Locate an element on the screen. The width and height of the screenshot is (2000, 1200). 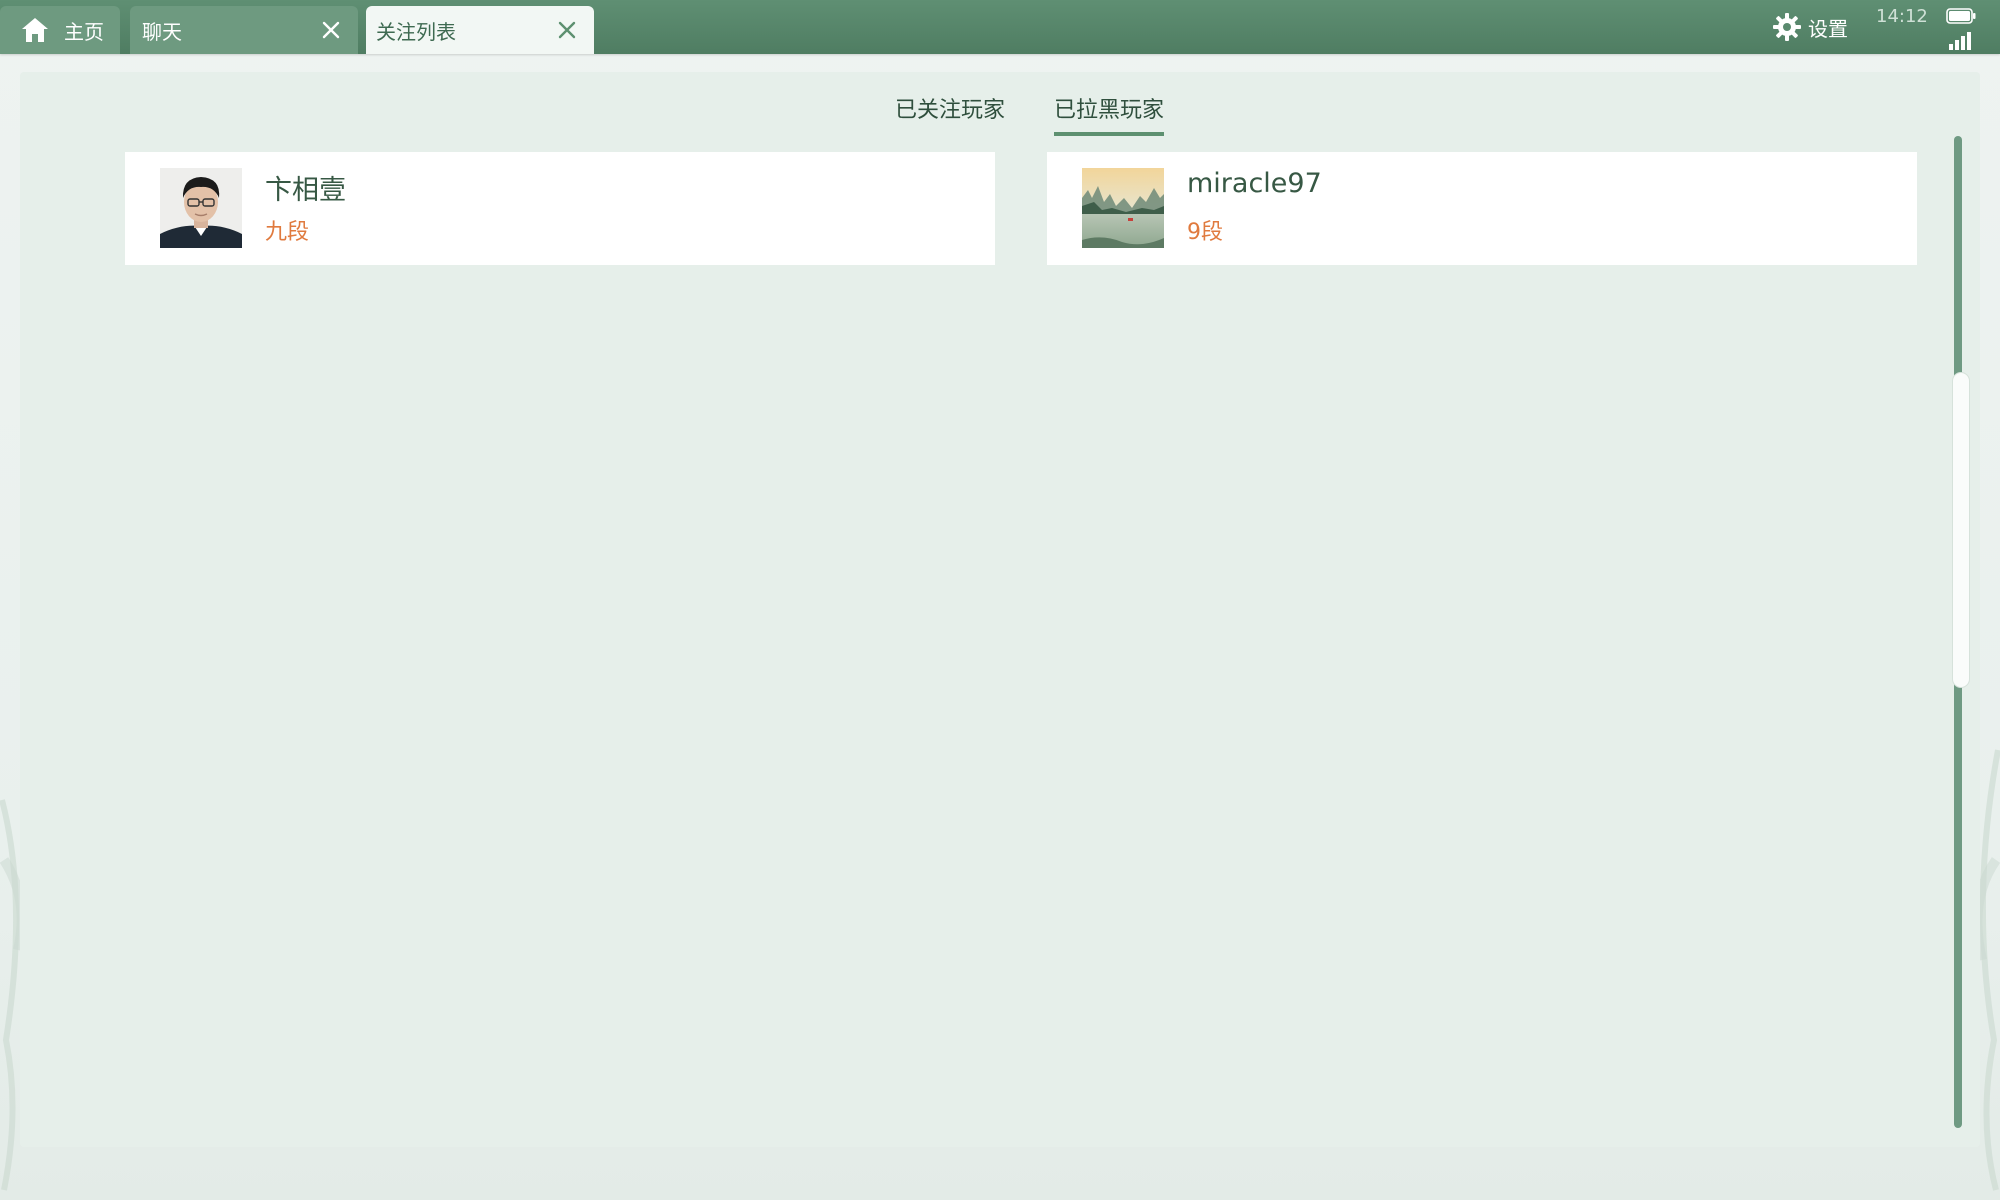
player-name: miracle97 is located at coordinates (1254, 183).